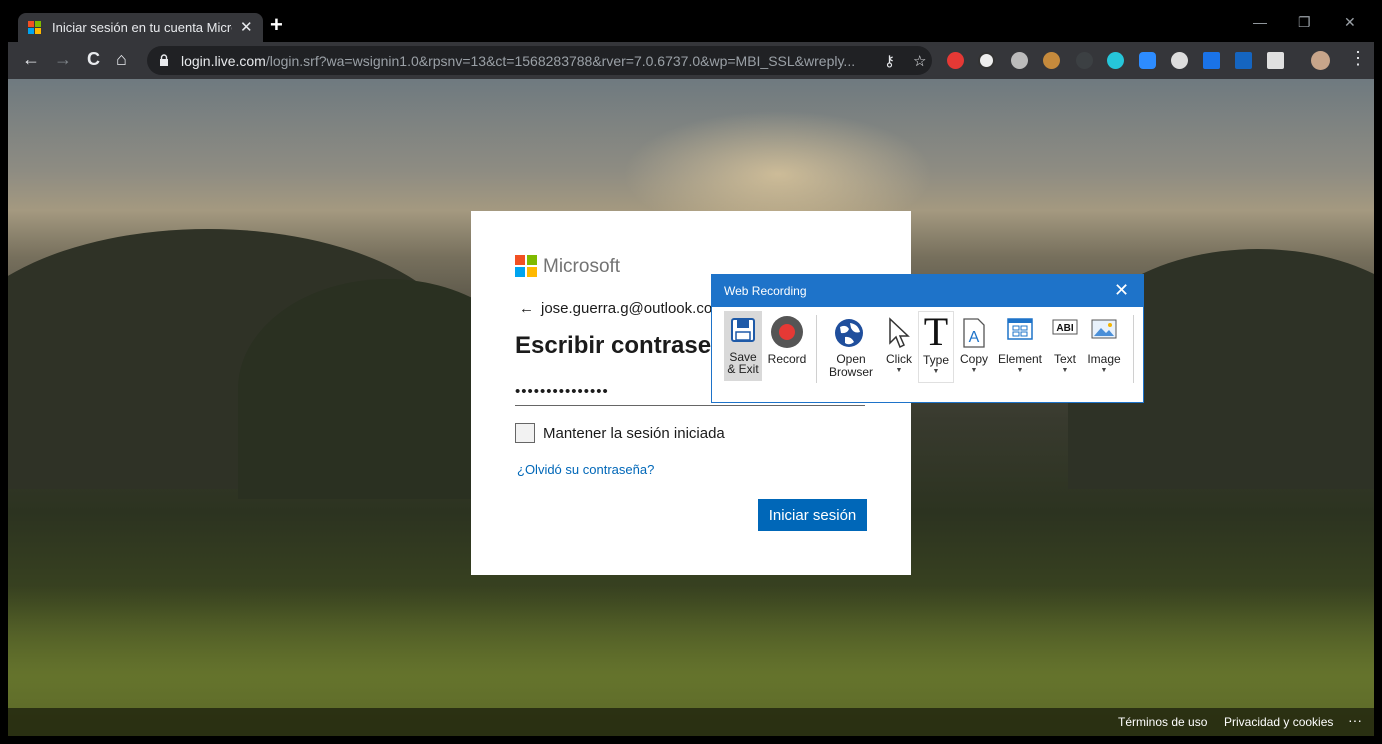 Image resolution: width=1382 pixels, height=744 pixels. Describe the element at coordinates (627, 345) in the screenshot. I see `page-title: Escribir contraseña` at that location.